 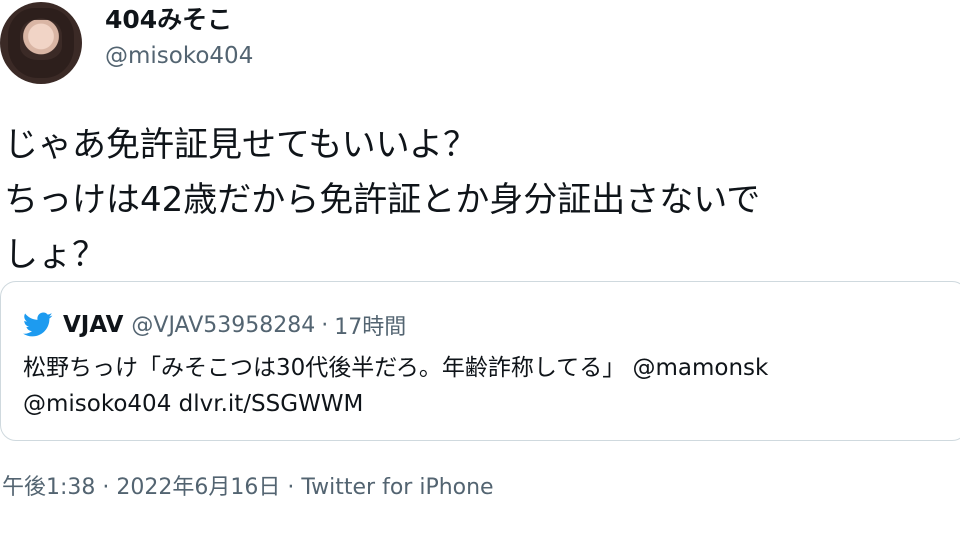 I want to click on tweet-date: 2022年6月16日, so click(x=198, y=487).